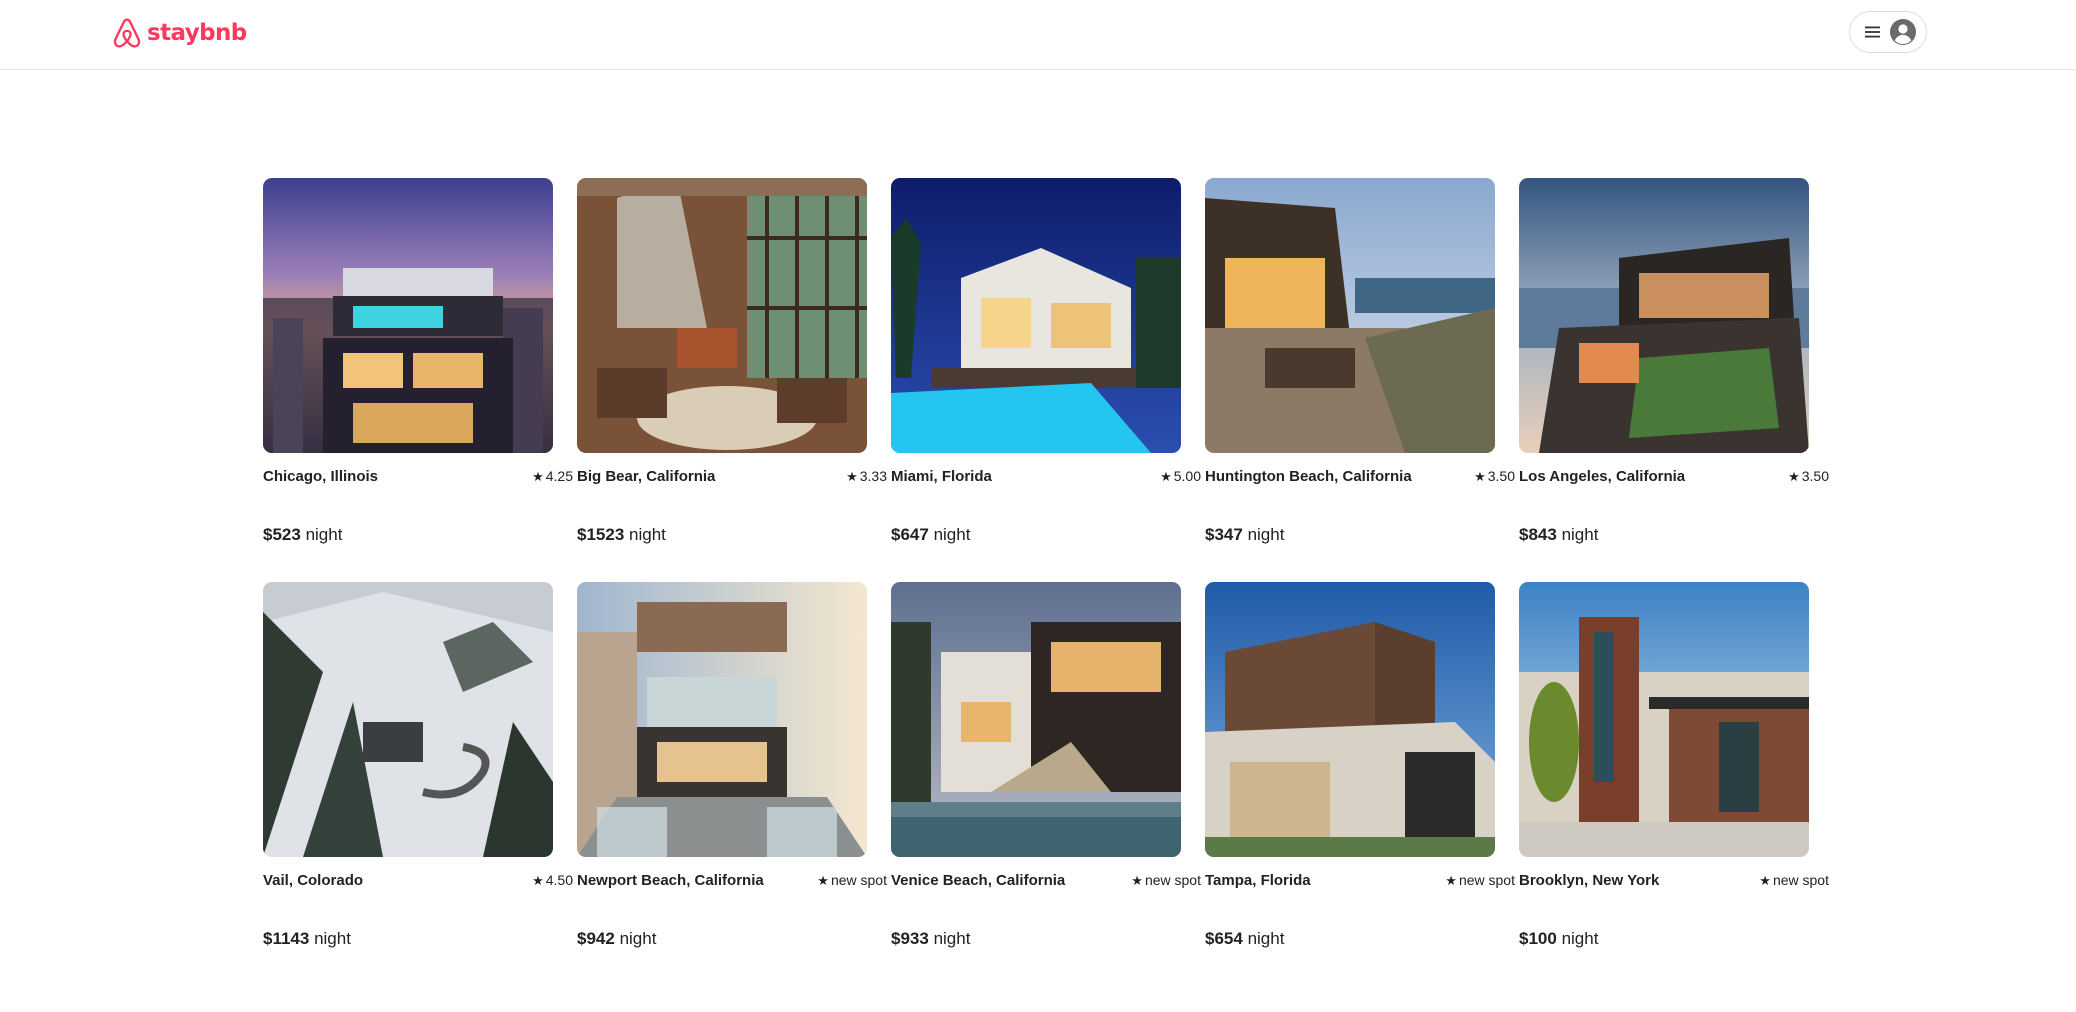 This screenshot has width=2076, height=1012. What do you see at coordinates (197, 33) in the screenshot?
I see `brand-name: staybnb` at bounding box center [197, 33].